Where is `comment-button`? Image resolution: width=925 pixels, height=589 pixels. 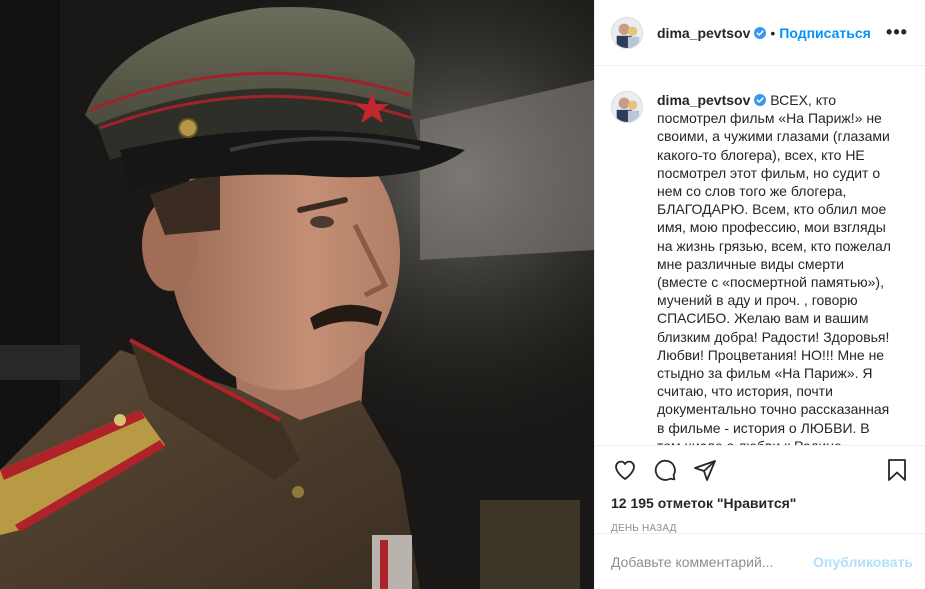
comment-button is located at coordinates (665, 470).